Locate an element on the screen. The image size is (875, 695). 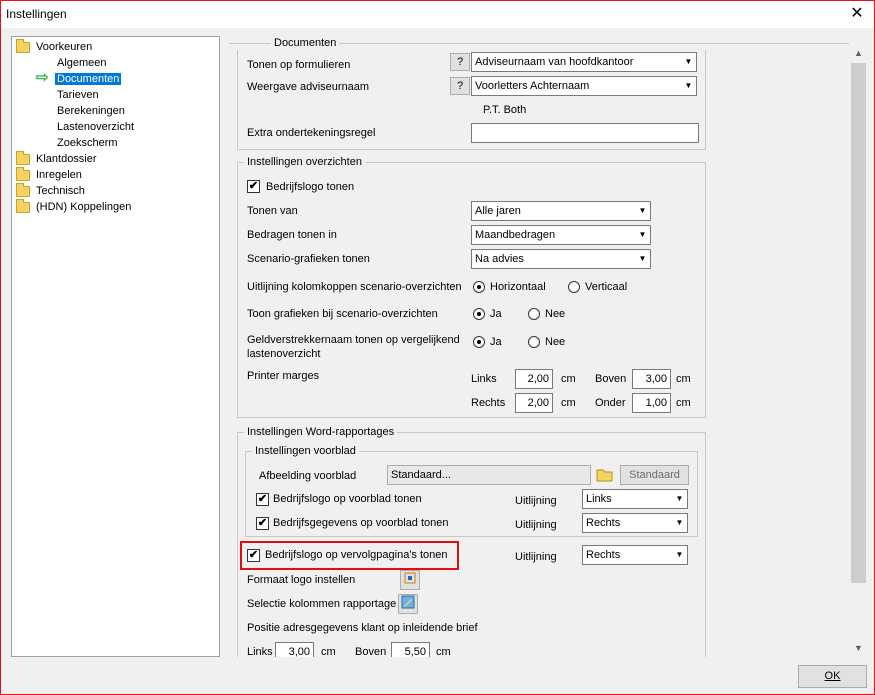
tree-item-documenten: Documenten is located at coordinates (88, 79).